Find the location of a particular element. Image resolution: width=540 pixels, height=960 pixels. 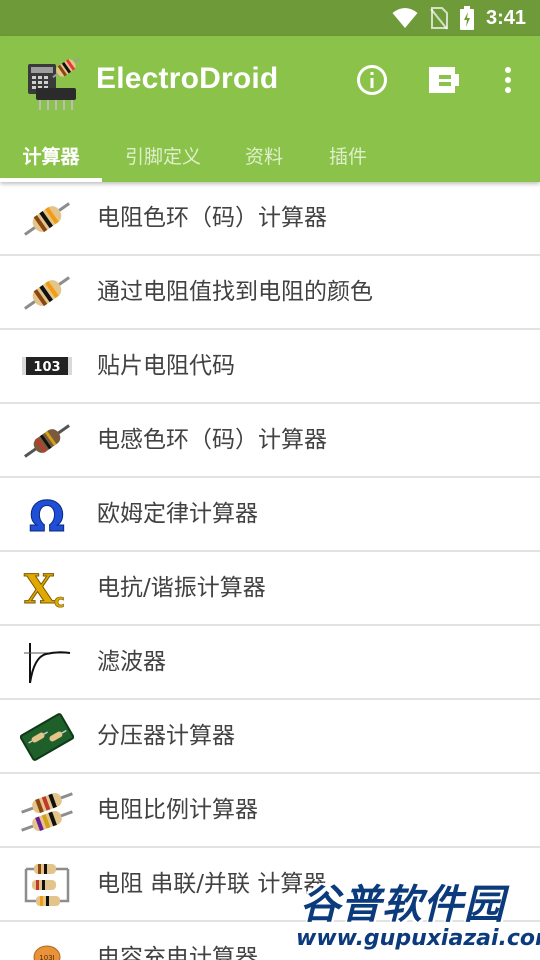

status-icons: 3:41 is located at coordinates (459, 18).